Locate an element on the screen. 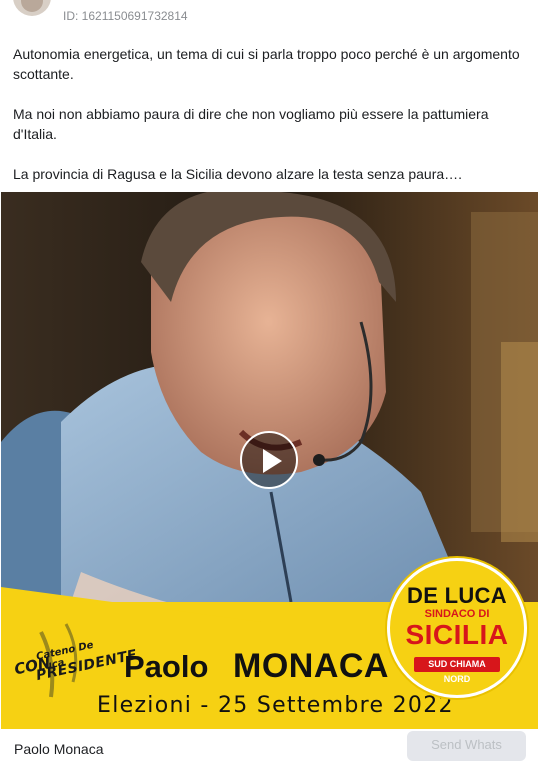 The width and height of the screenshot is (539, 761). post-id: ID: 1621150691732814 is located at coordinates (125, 16).